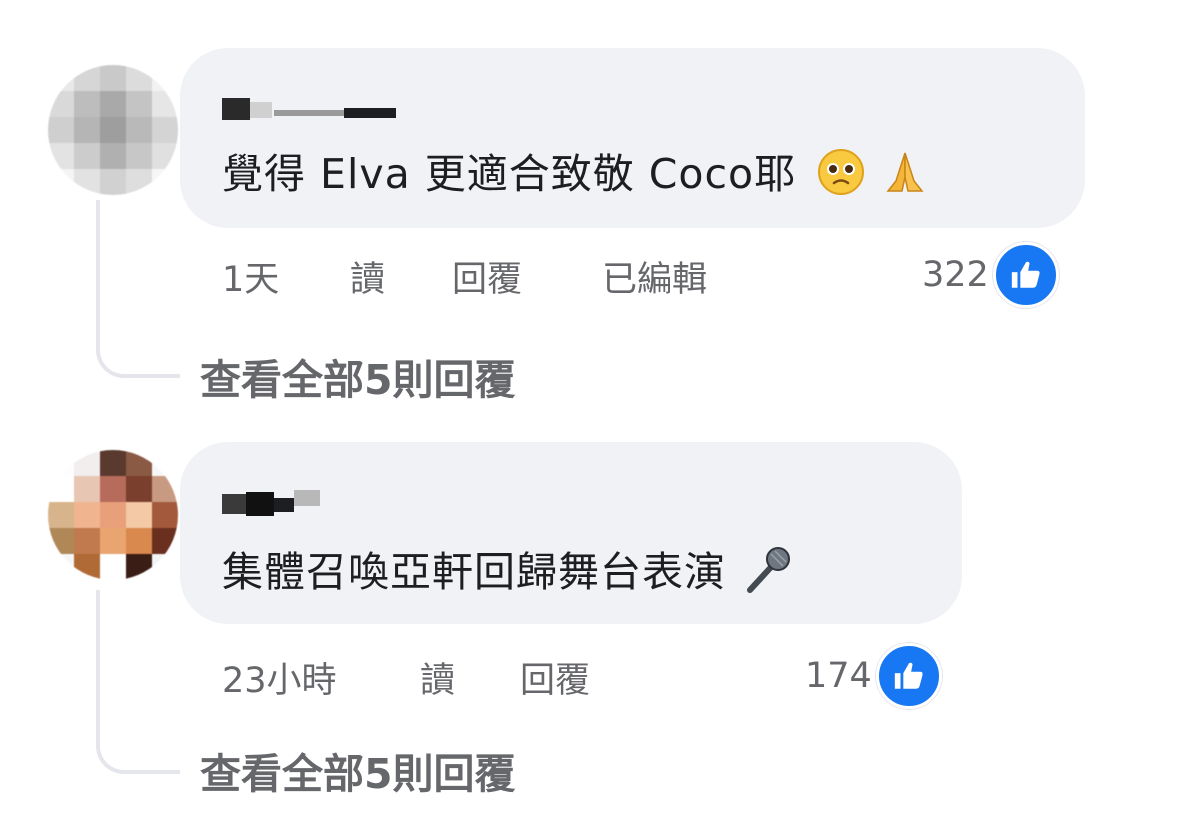  Describe the element at coordinates (571, 533) in the screenshot. I see `comment-bubble: 集體召喚亞軒回歸舞台表演` at that location.